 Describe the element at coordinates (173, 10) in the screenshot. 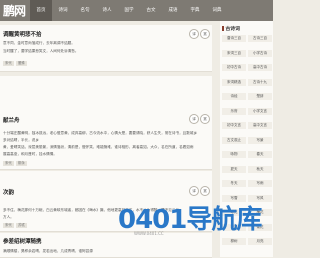

I see `nav-item-idioms: 成语` at that location.